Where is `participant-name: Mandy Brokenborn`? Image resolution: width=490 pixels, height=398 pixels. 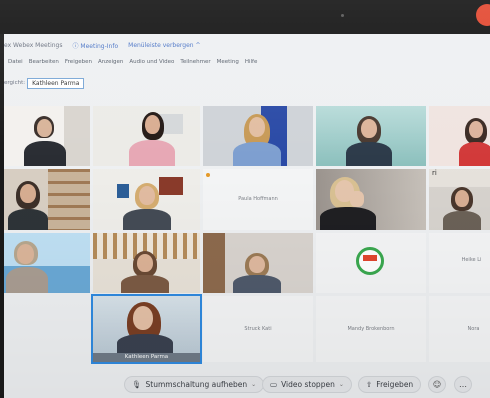
participant-name: Mandy Brokenborn is located at coordinates (371, 328).